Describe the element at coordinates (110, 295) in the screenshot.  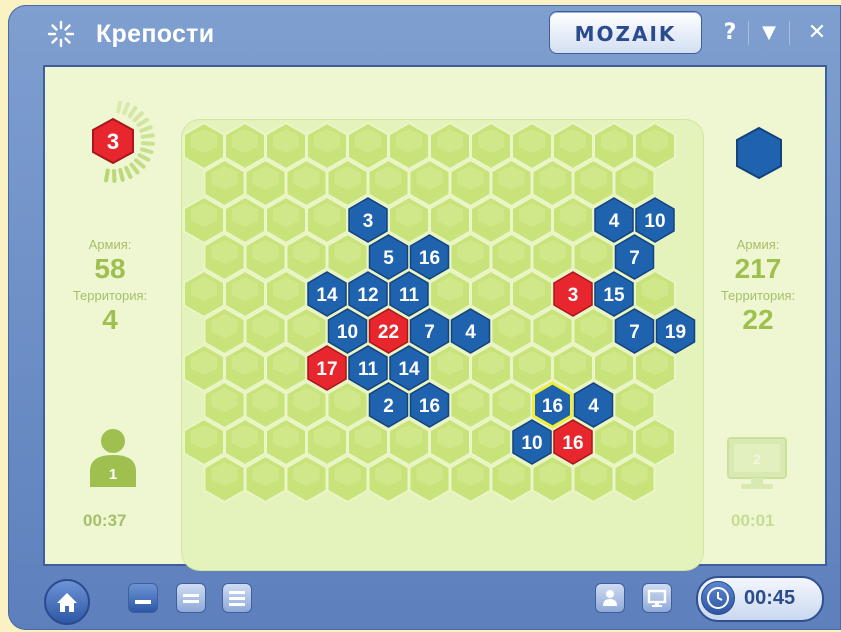
I see `player1-territory-label: Территория:` at that location.